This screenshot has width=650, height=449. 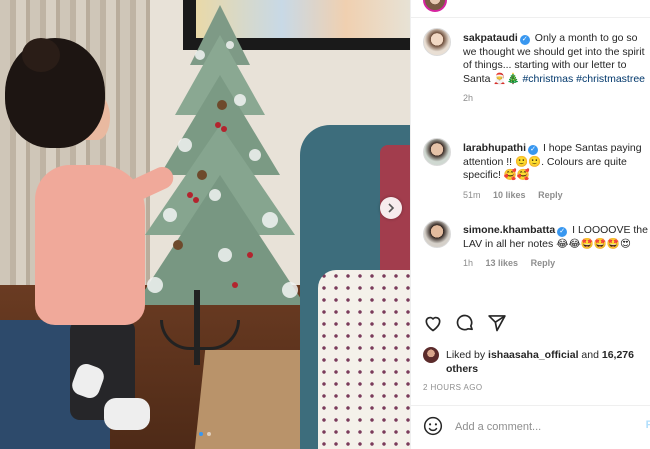 What do you see at coordinates (435, 6) in the screenshot?
I see `header-avatar` at bounding box center [435, 6].